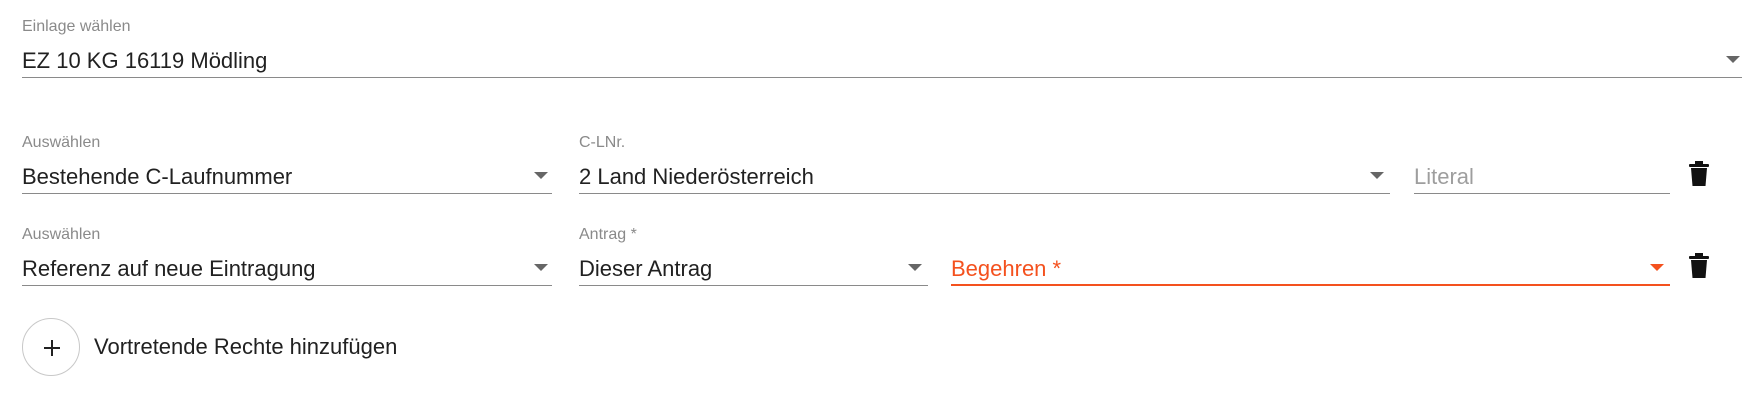 Image resolution: width=1755 pixels, height=398 pixels. I want to click on einlage-label: Einlage wählen, so click(76, 26).